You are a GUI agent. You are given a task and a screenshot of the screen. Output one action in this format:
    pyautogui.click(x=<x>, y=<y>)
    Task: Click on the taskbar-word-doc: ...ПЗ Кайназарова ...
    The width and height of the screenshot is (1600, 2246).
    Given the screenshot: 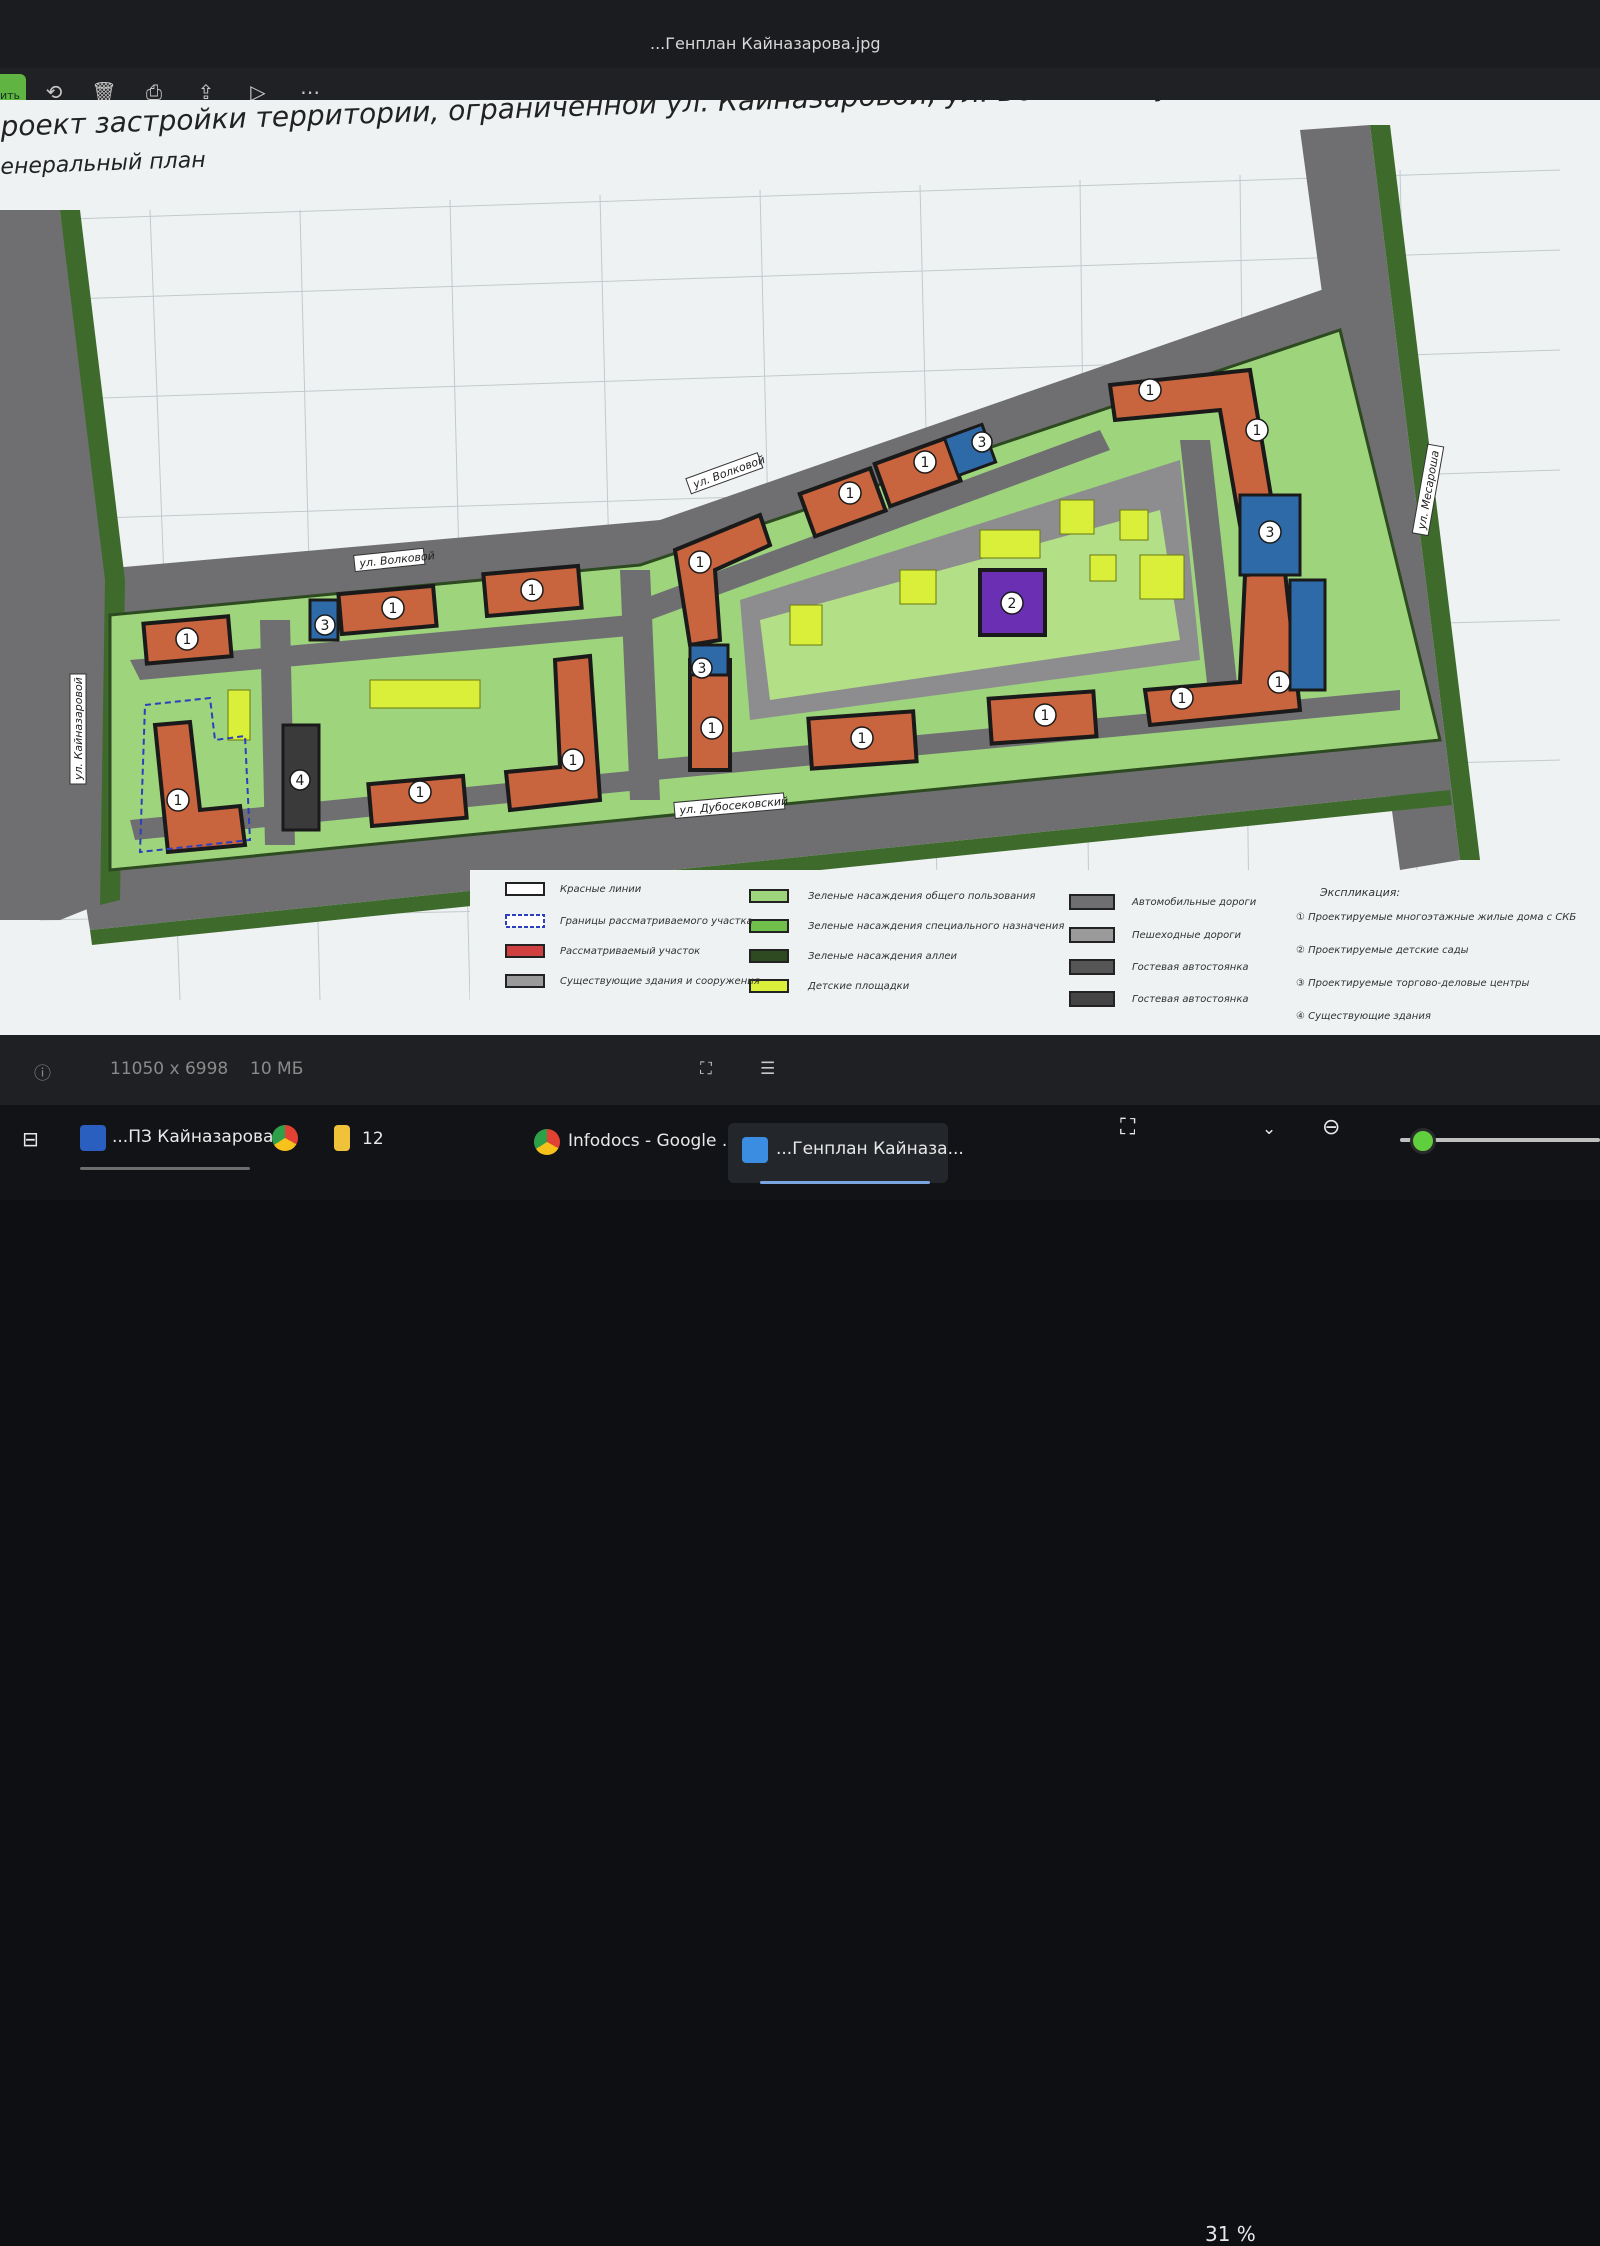 What is the action you would take?
    pyautogui.click(x=203, y=1137)
    